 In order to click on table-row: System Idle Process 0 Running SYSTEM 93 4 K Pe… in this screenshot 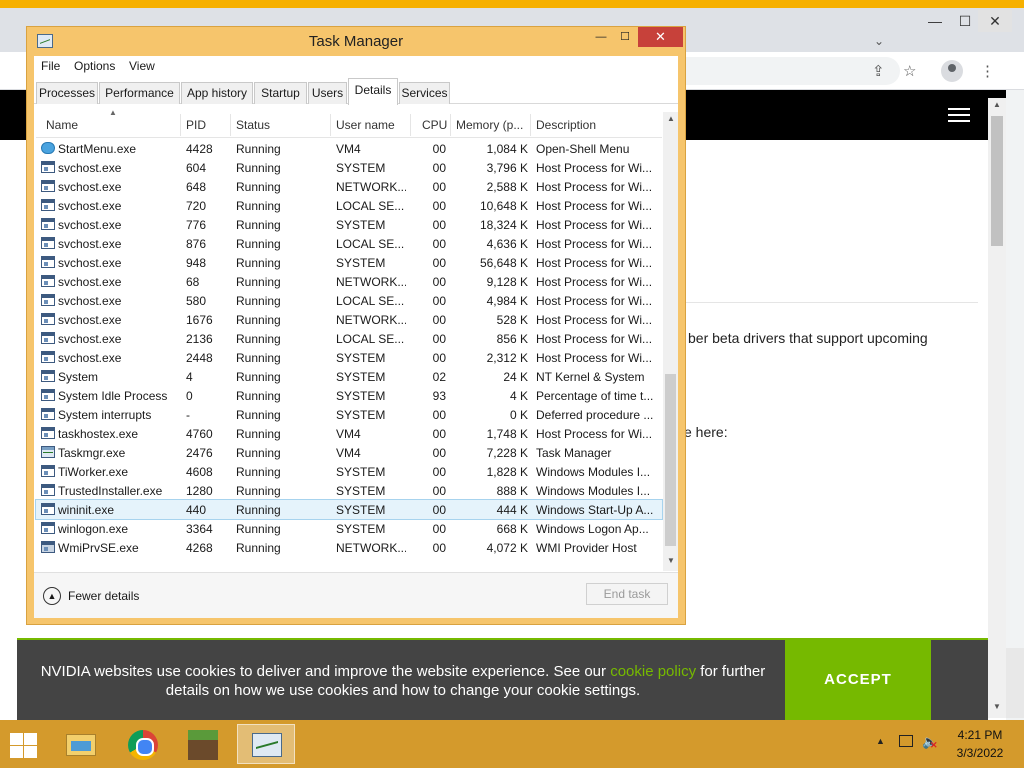, I will do `click(349, 395)`.